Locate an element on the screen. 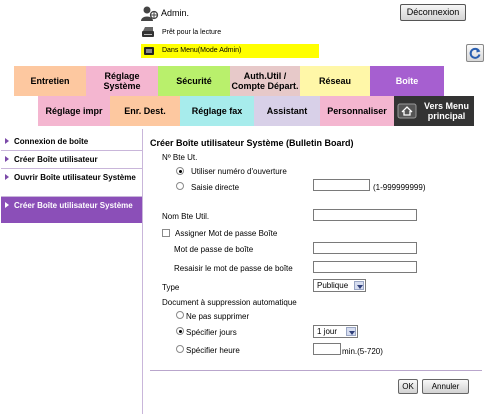 The width and height of the screenshot is (500, 414). tab-label: Sécurité is located at coordinates (194, 81).